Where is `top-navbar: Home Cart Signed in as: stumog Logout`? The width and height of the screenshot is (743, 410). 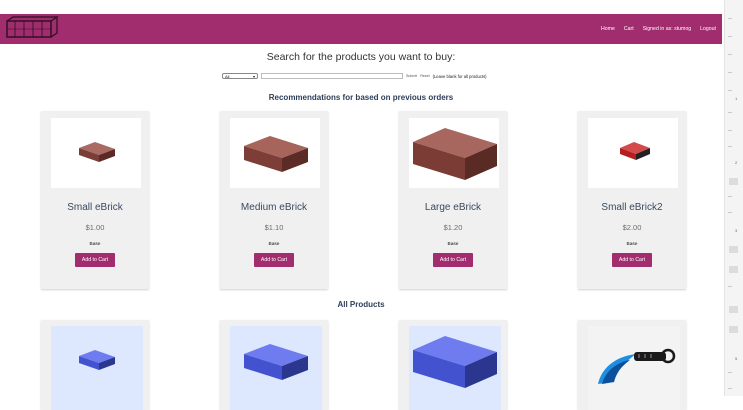
top-navbar: Home Cart Signed in as: stumog Logout is located at coordinates (361, 29).